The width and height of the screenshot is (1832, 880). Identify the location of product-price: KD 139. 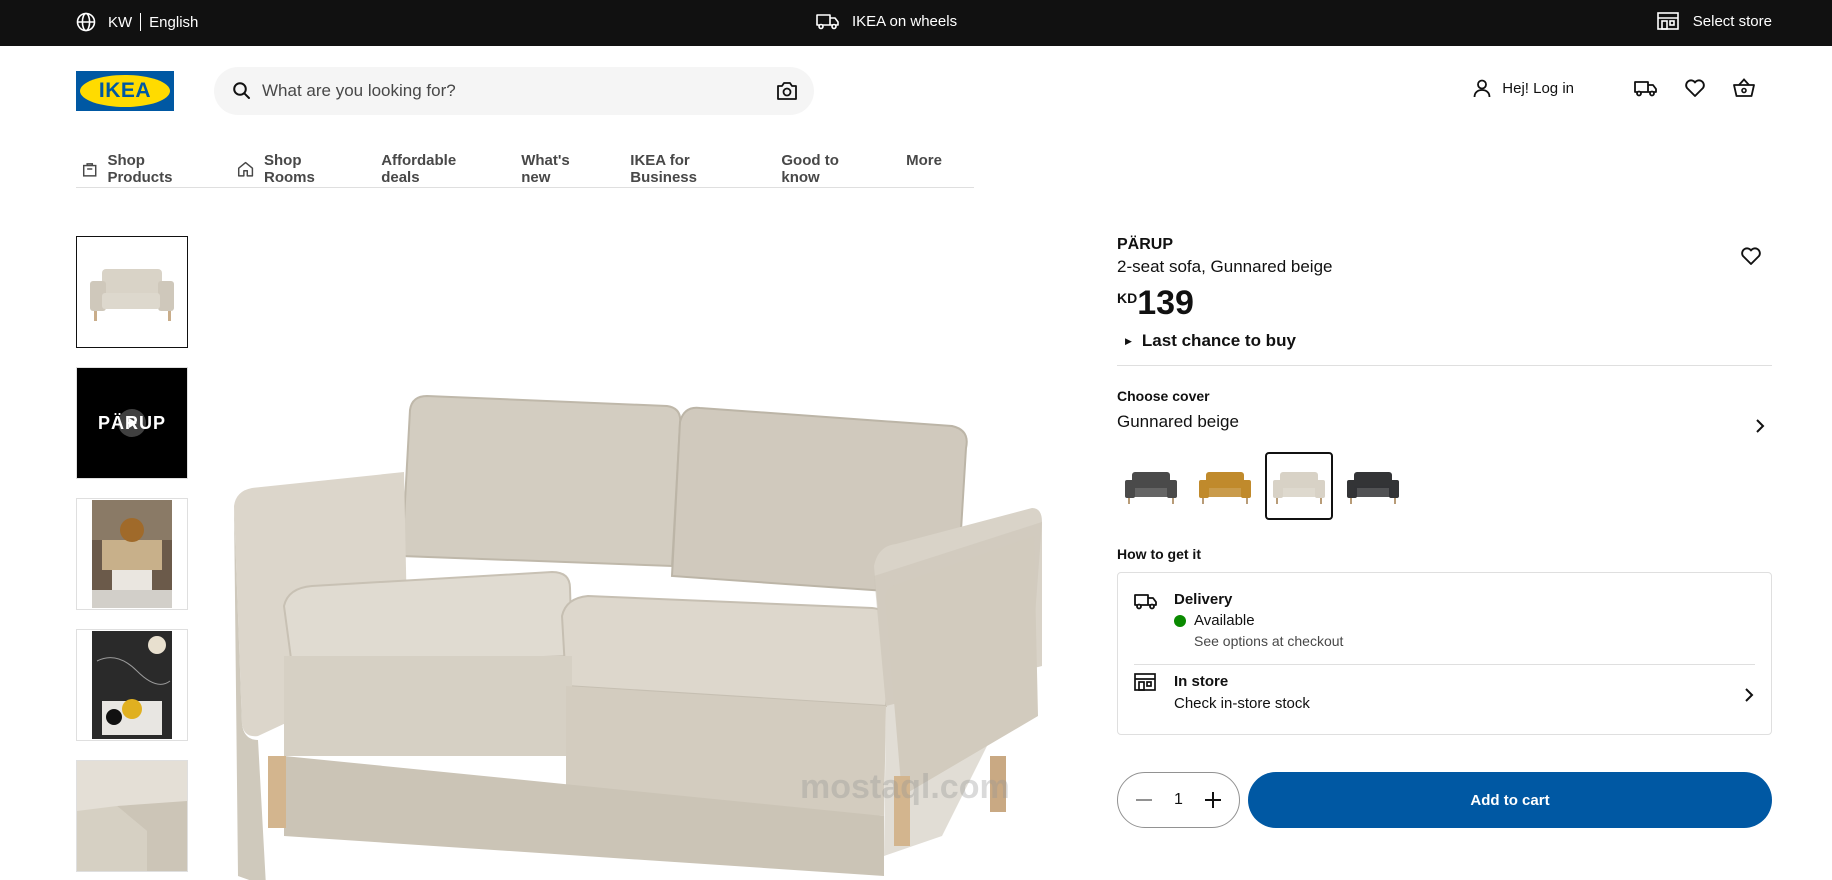
(1444, 303).